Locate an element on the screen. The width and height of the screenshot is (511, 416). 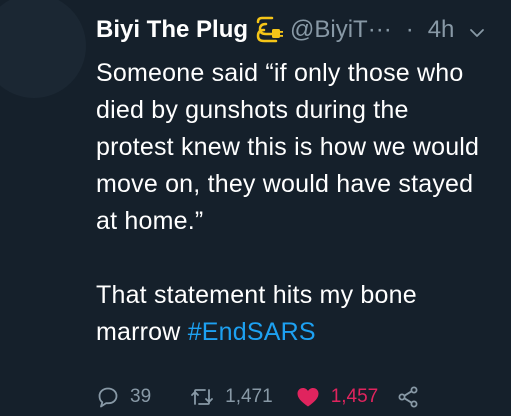
tweet-actions: 39 1,471 1,457 is located at coordinates (258, 397).